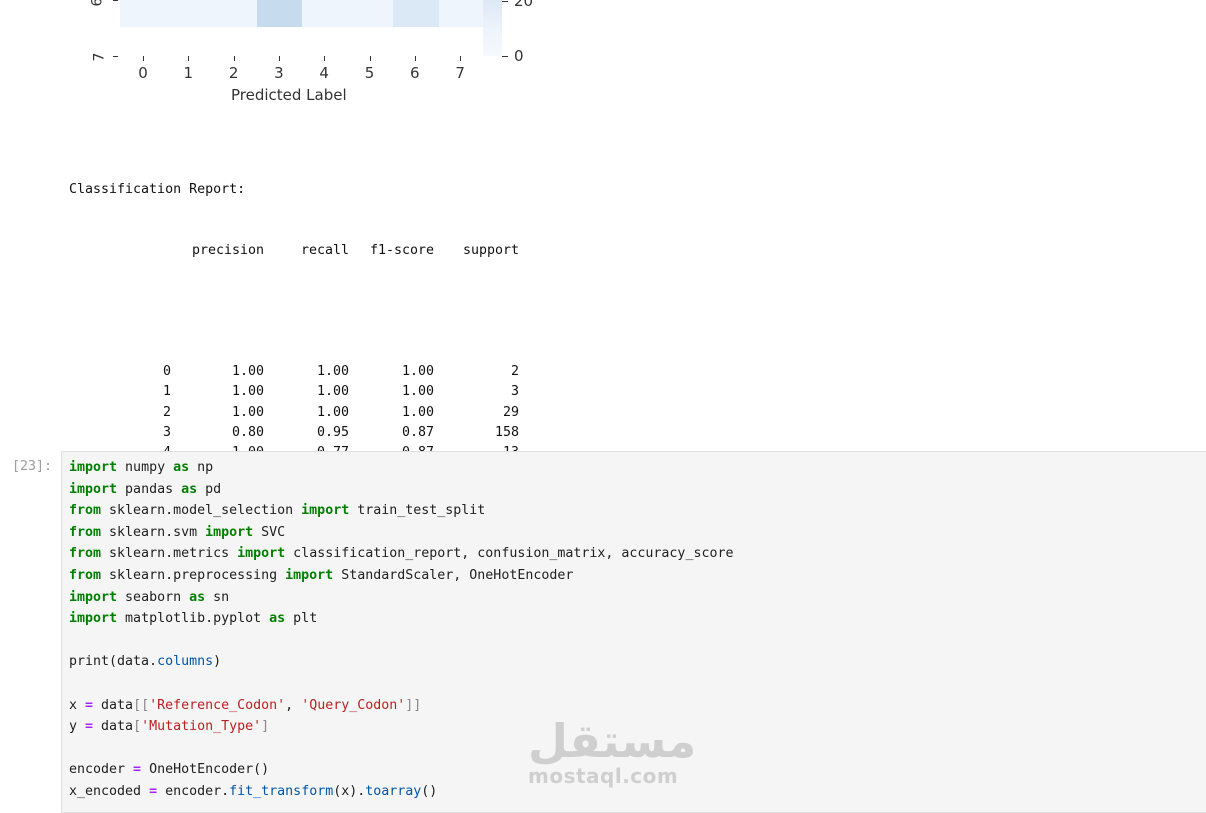  Describe the element at coordinates (349, 791) in the screenshot. I see `code-token: (x).` at that location.